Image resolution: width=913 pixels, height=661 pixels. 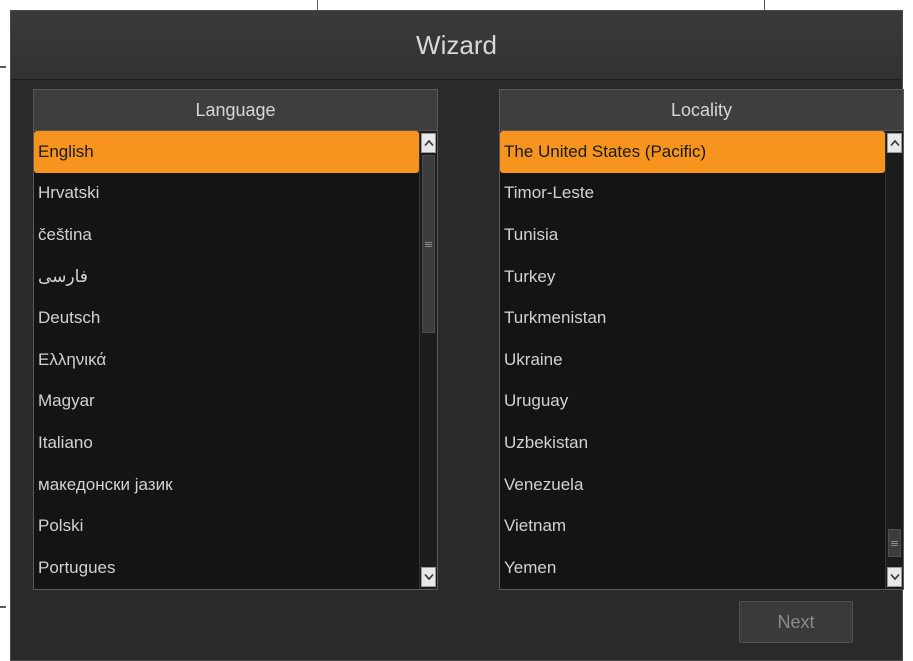 I want to click on locality-item: Venezuela, so click(x=692, y=485).